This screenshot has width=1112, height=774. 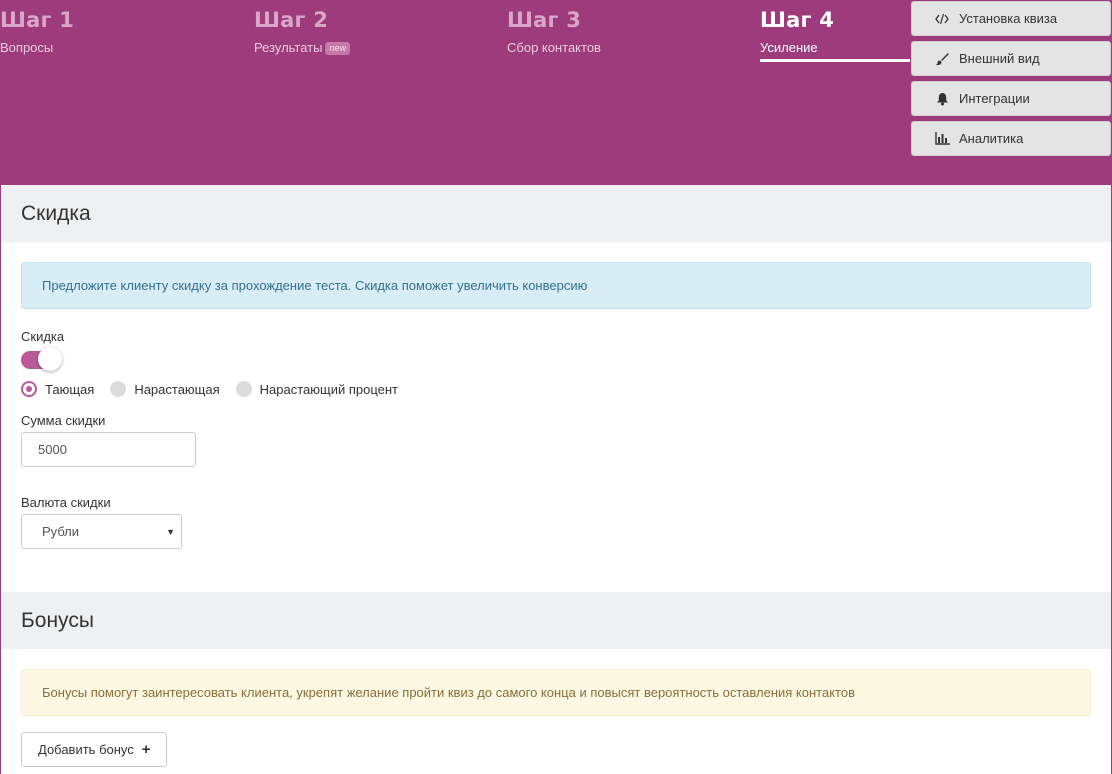 What do you see at coordinates (942, 59) in the screenshot?
I see `brush-icon` at bounding box center [942, 59].